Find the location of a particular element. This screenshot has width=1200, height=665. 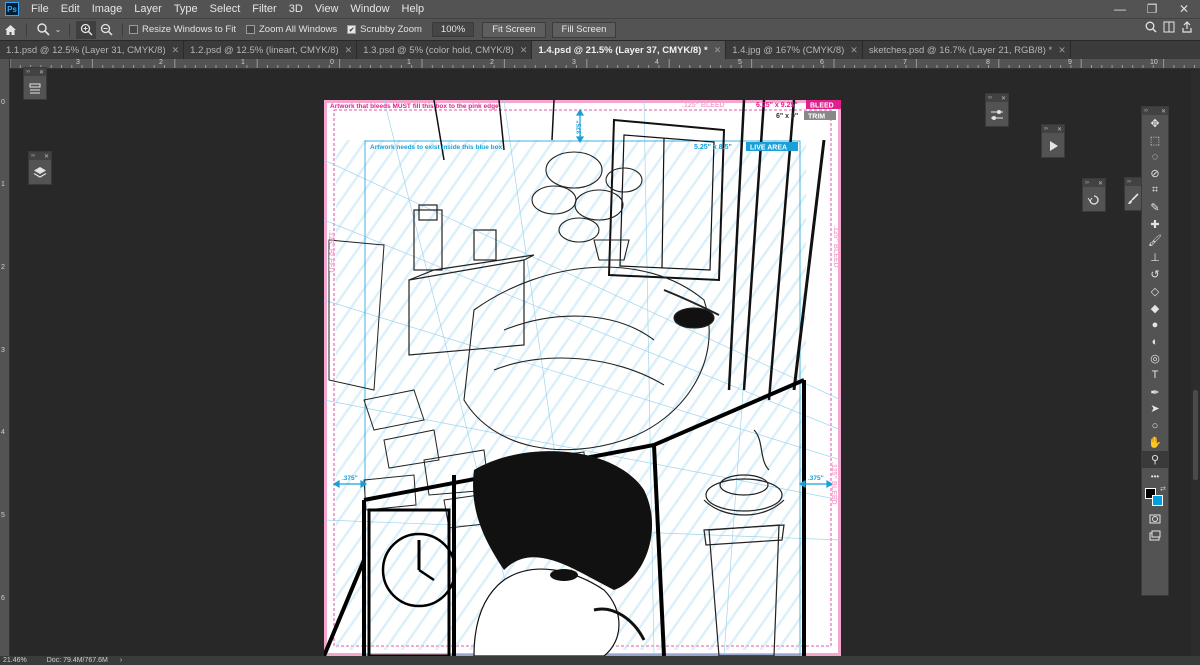

chevron-down-icon: ⌄ is located at coordinates (58, 30).